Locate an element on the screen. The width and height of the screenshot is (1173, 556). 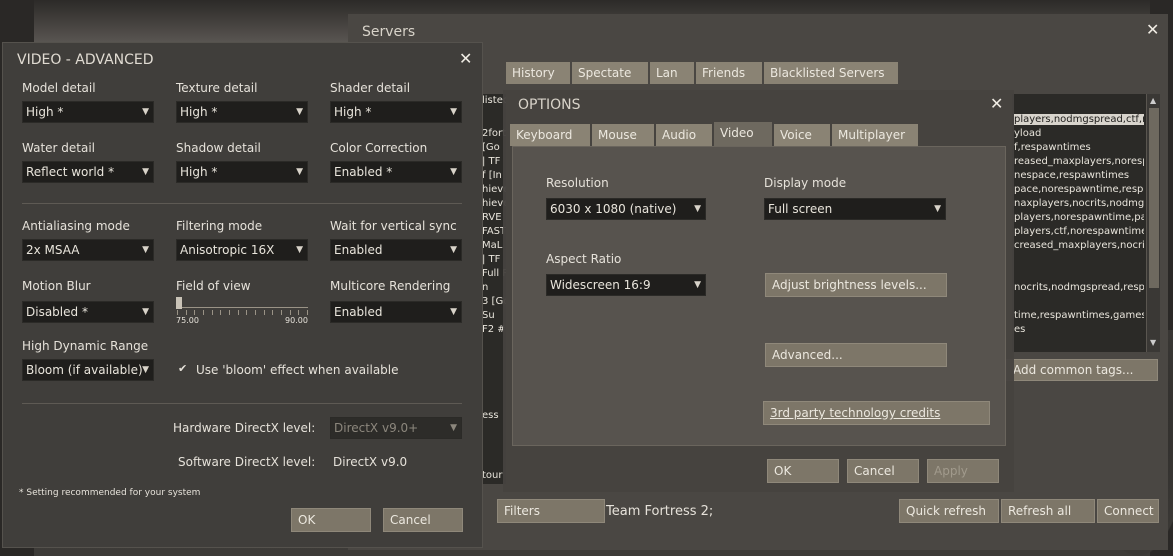
options-apply-button: Apply is located at coordinates (963, 471).